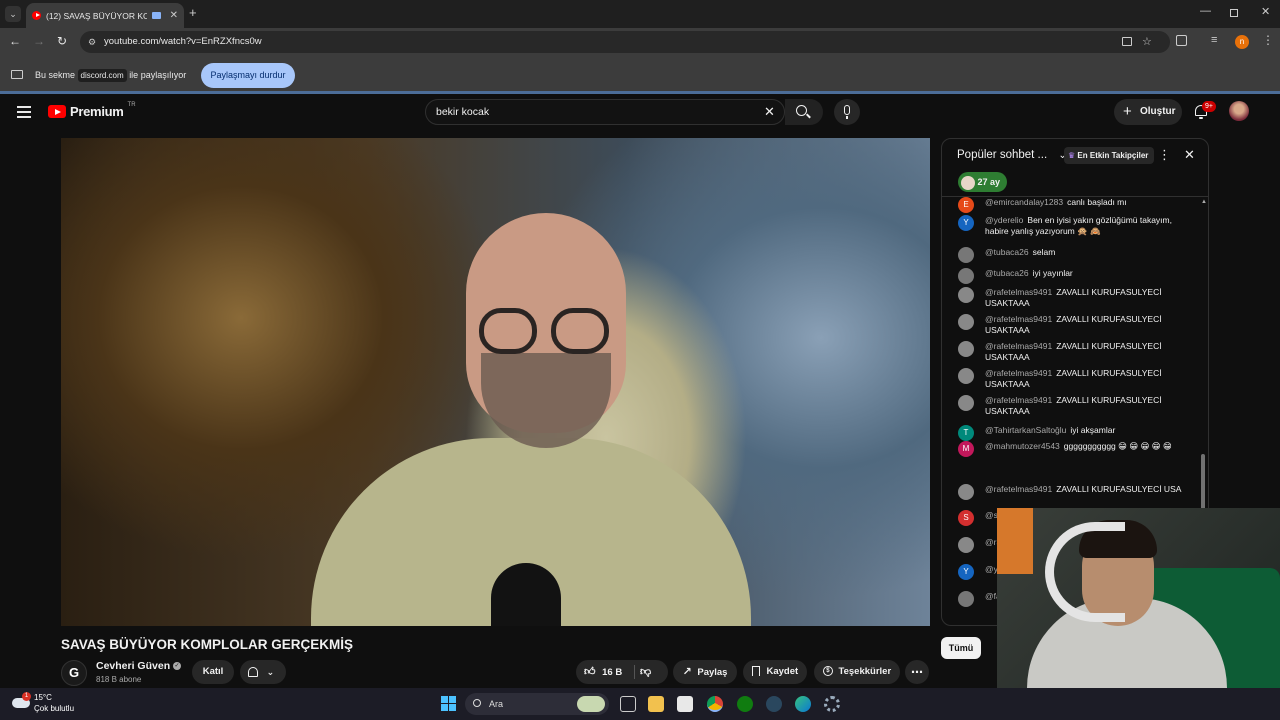  Describe the element at coordinates (1189, 155) in the screenshot. I see `close-chat-icon: ✕` at that location.